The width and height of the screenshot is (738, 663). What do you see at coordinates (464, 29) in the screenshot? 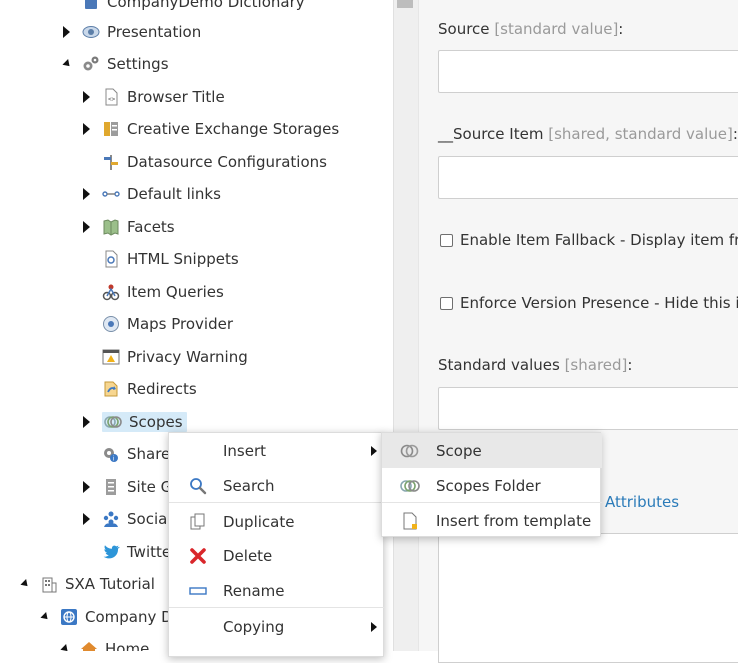
I see `source-label-text: Source` at bounding box center [464, 29].